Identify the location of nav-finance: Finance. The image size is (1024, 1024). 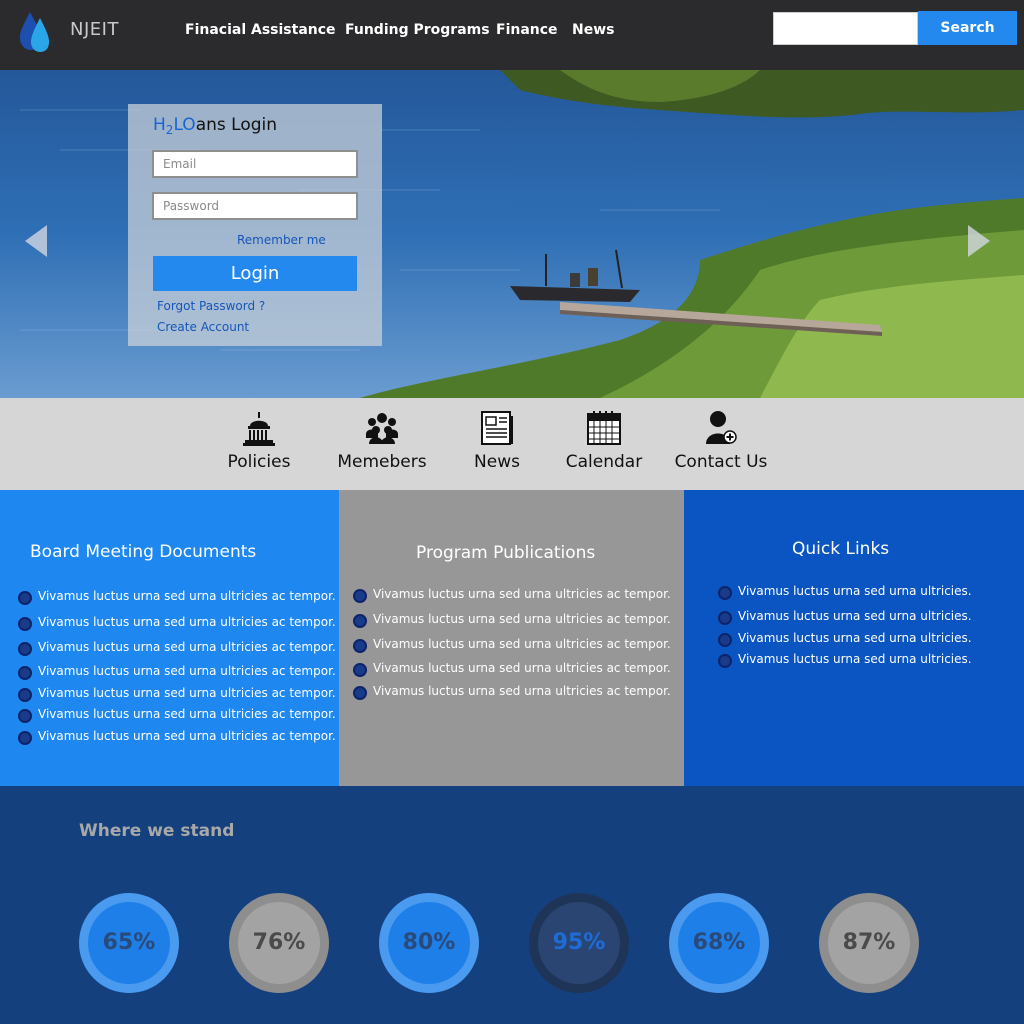
(527, 30).